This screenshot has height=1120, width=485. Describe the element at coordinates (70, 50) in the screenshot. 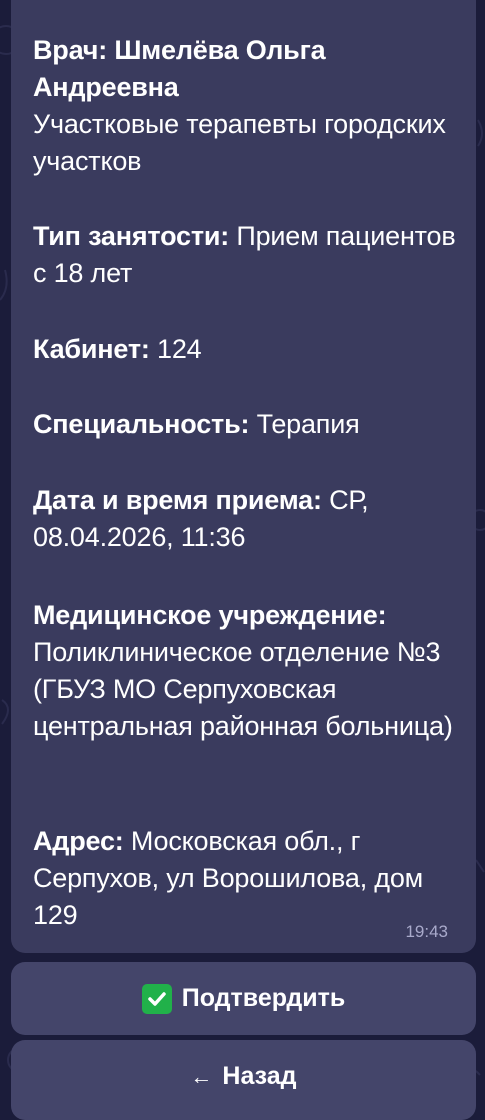

I see `doctor-label: Врач:` at that location.